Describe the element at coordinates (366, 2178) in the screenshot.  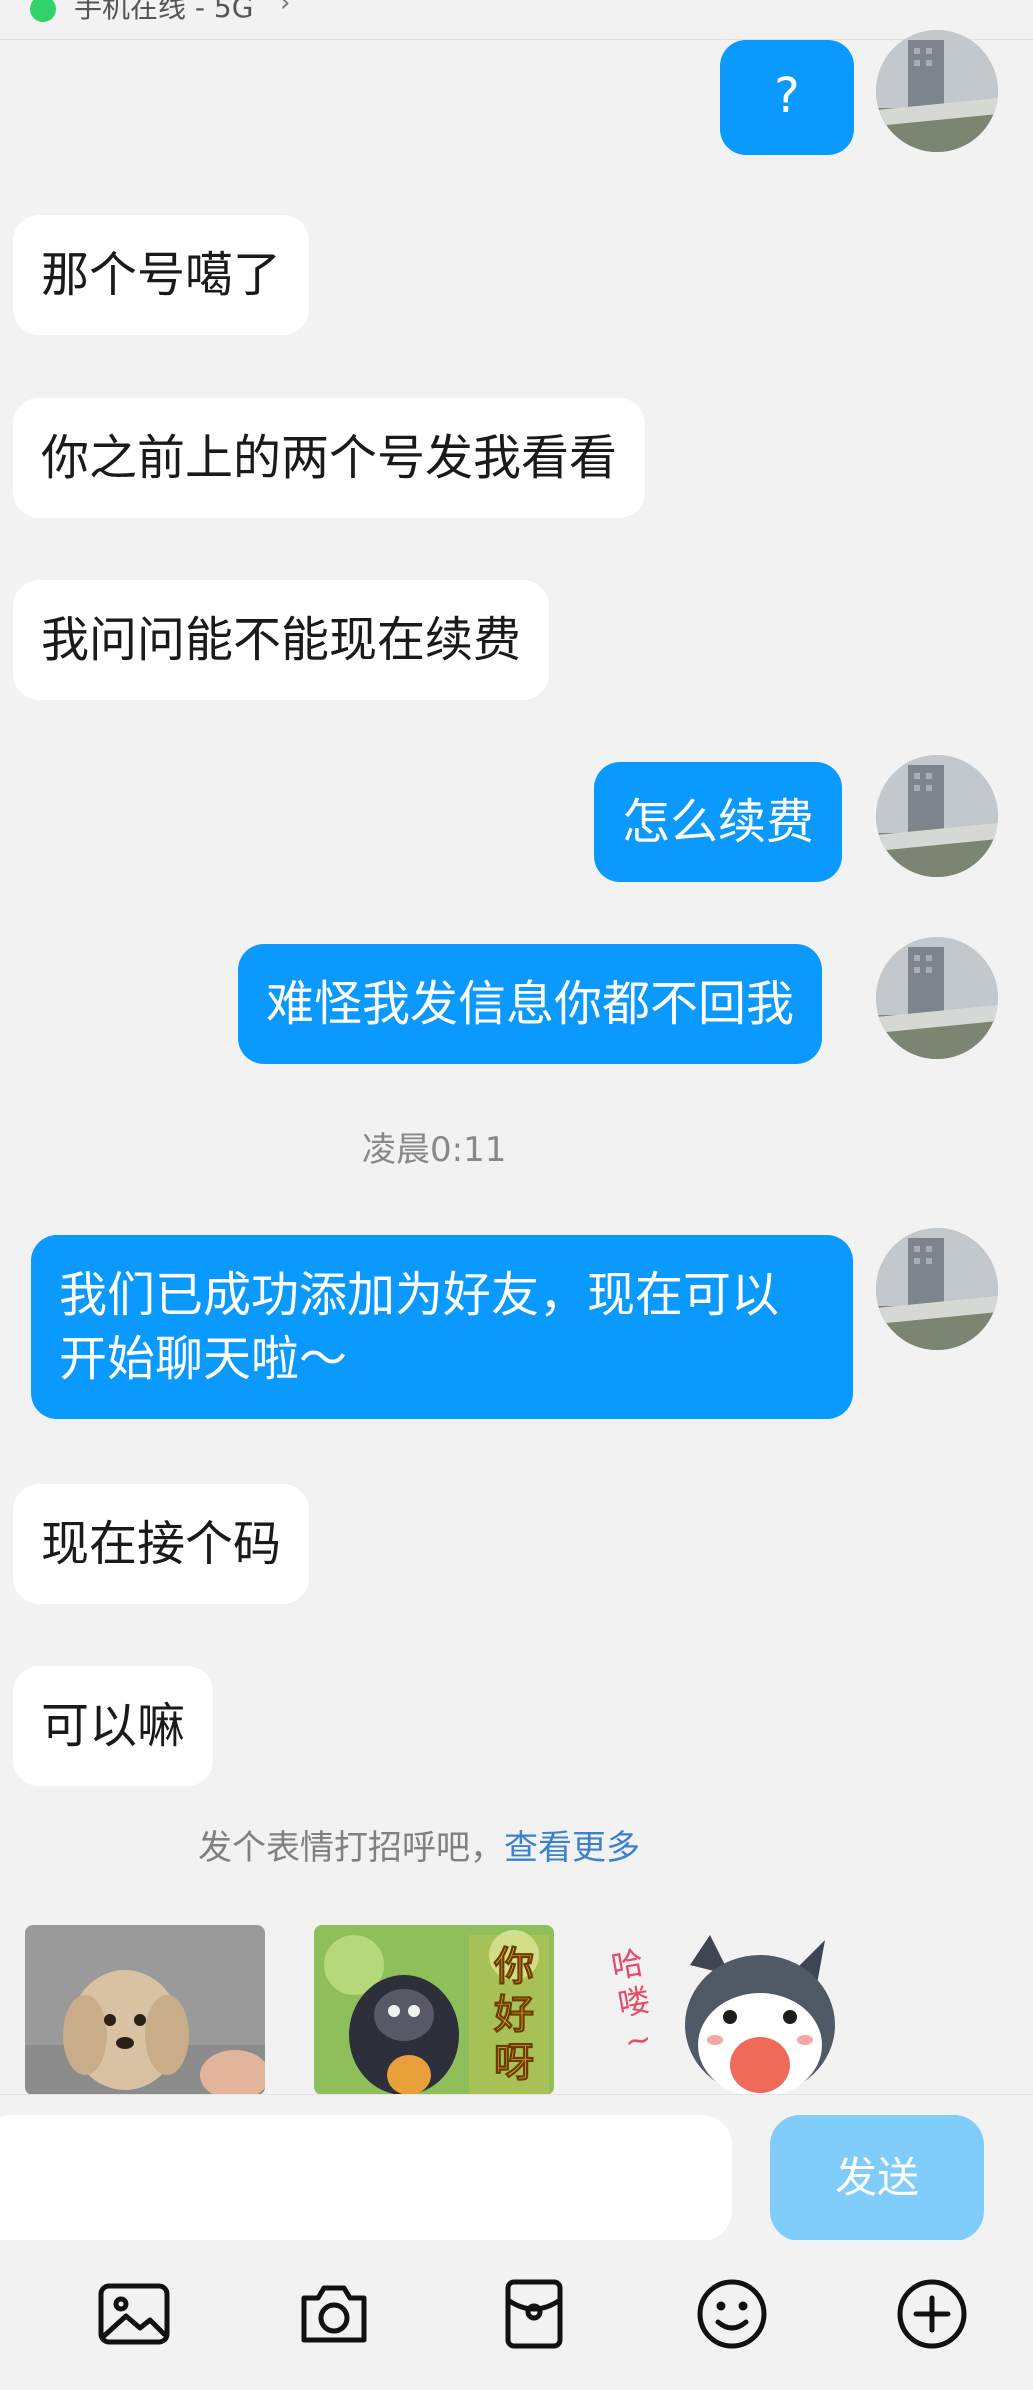
I see `message-input` at that location.